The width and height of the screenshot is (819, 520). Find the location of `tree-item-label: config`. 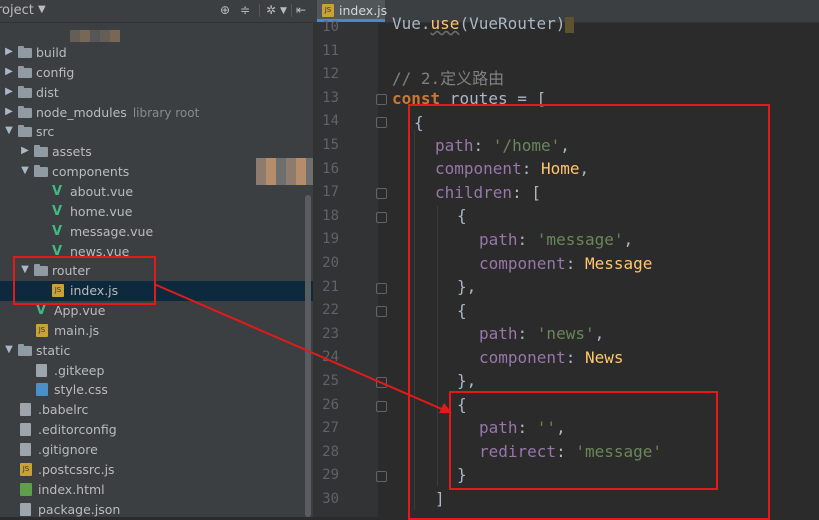

tree-item-label: config is located at coordinates (55, 72).